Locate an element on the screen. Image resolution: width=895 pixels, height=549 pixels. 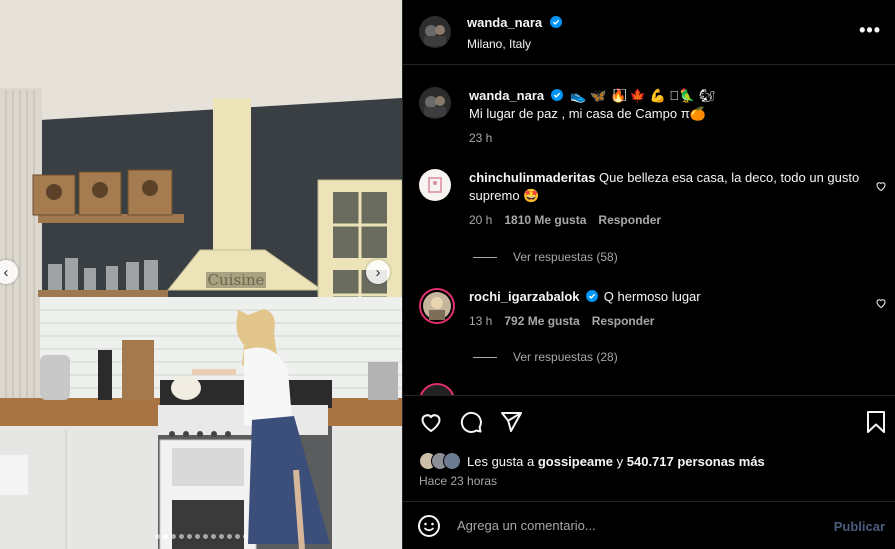
comment-time: 20 h is located at coordinates (481, 220).